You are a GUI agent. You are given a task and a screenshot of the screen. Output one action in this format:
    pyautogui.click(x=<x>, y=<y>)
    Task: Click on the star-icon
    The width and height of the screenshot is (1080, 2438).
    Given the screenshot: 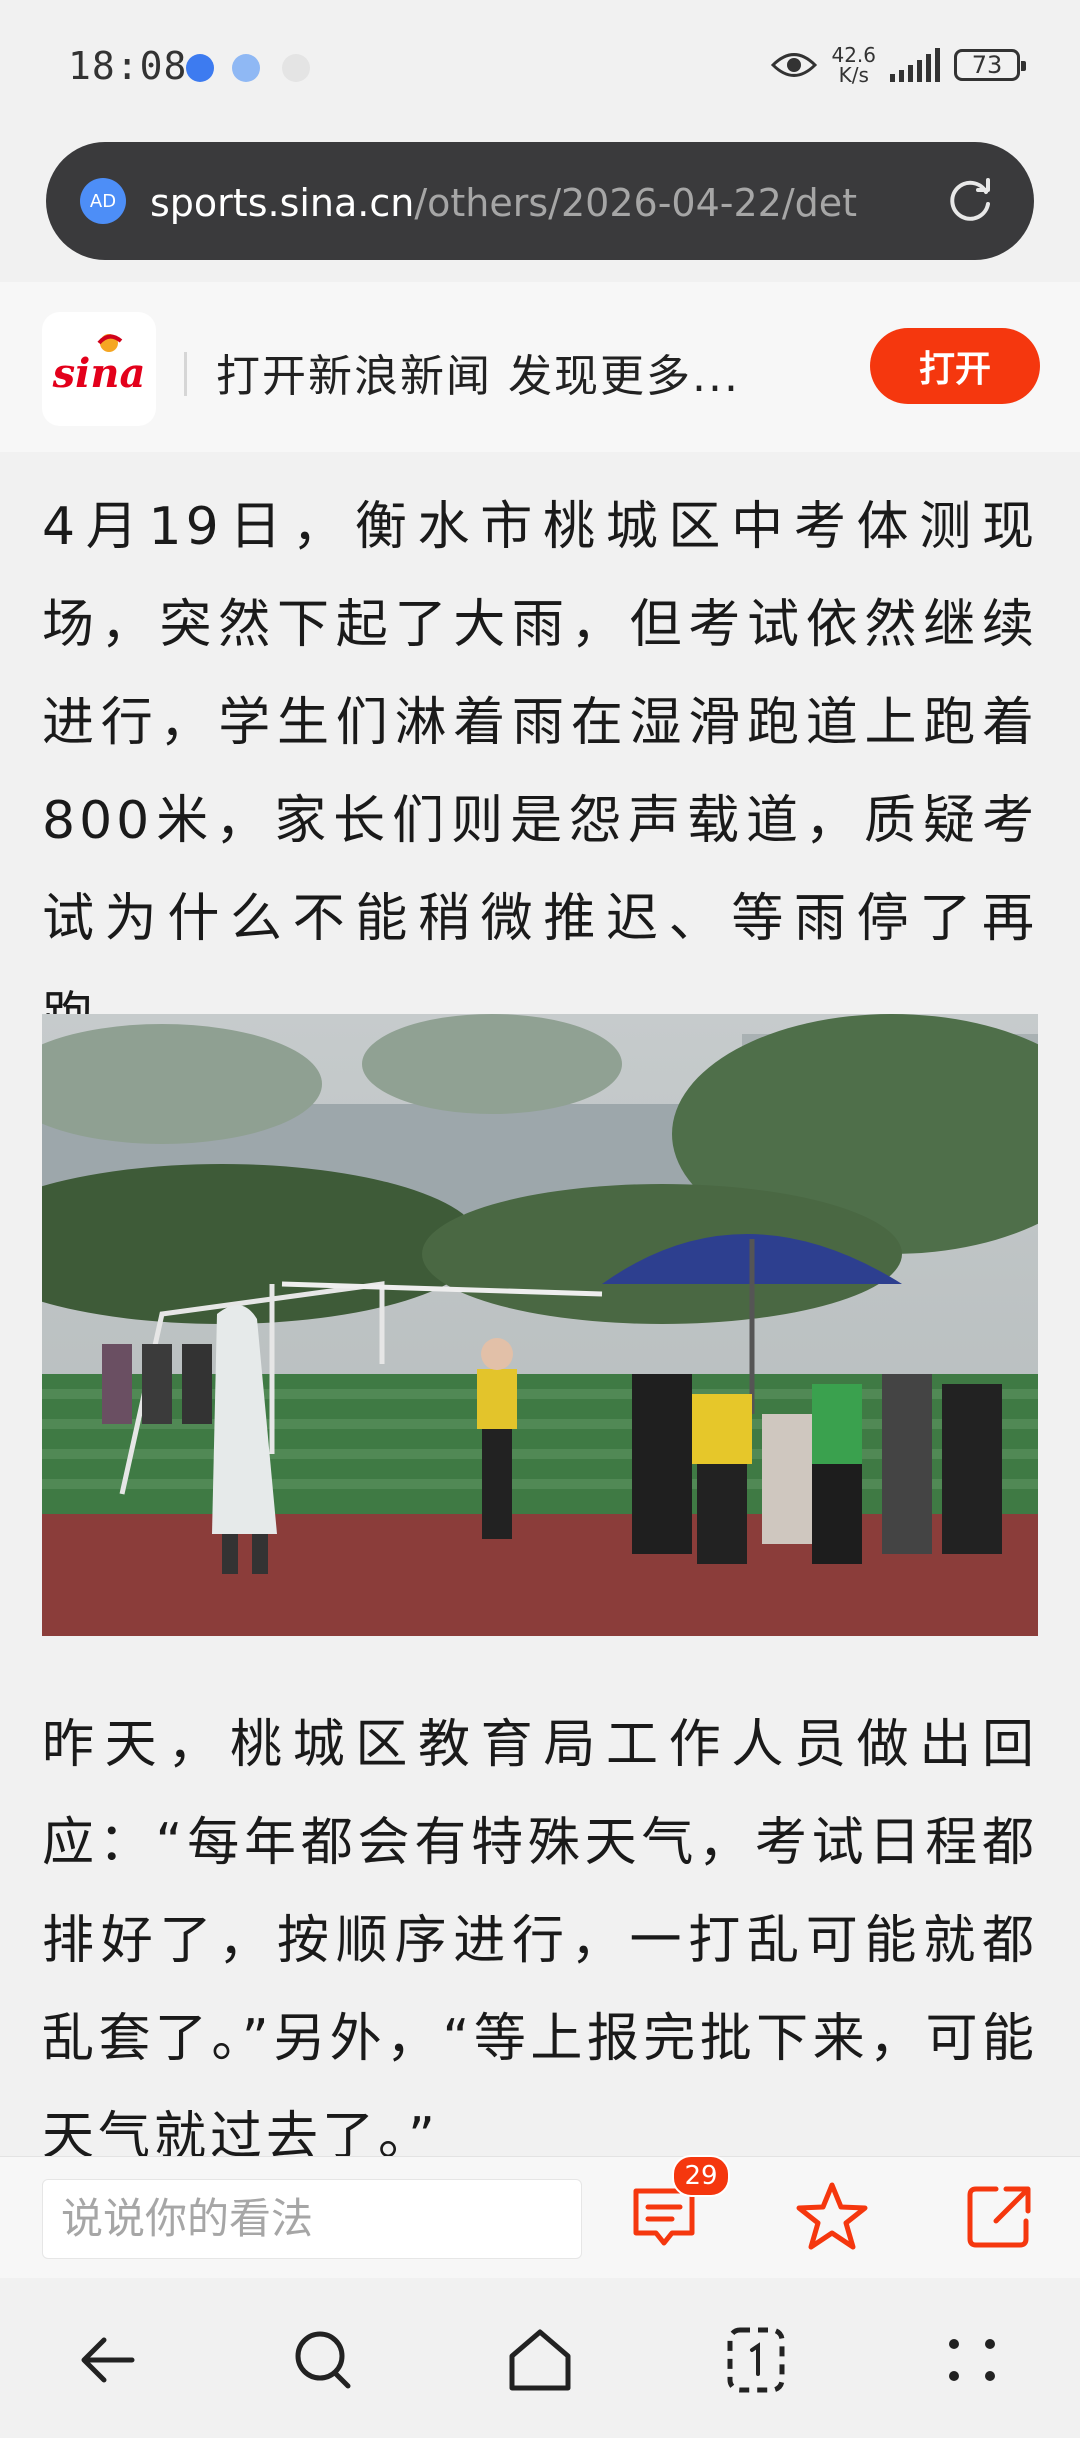 What is the action you would take?
    pyautogui.click(x=832, y=2217)
    